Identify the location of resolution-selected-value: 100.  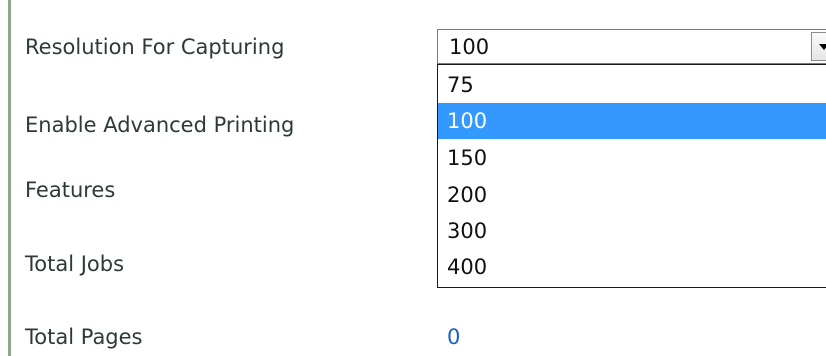
(469, 47).